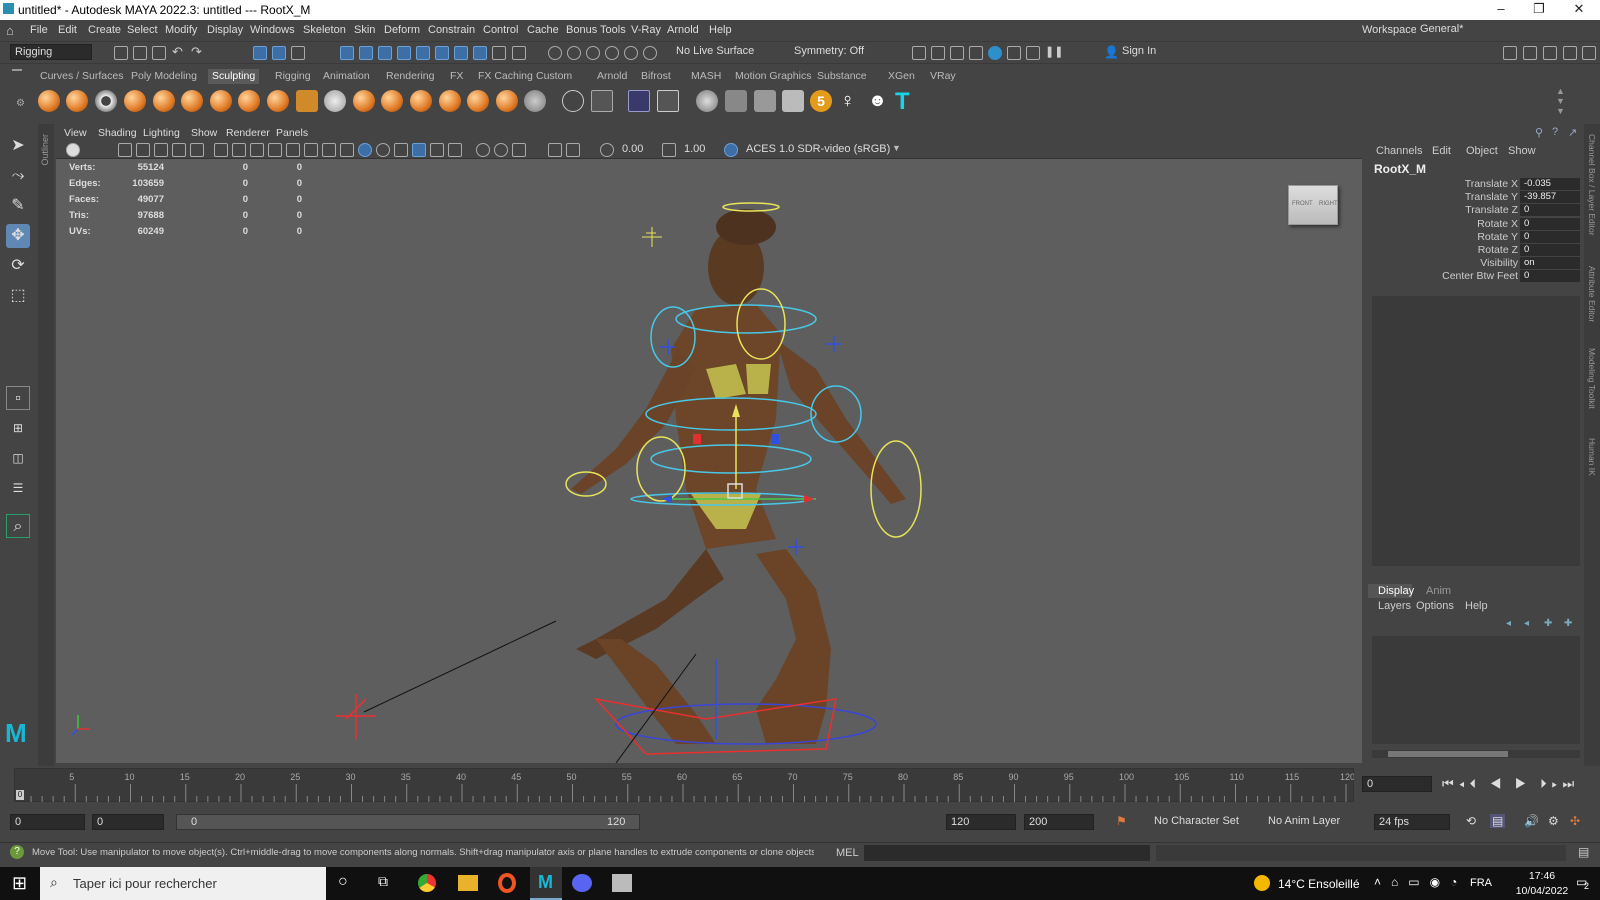  Describe the element at coordinates (1319, 884) in the screenshot. I see `weather-text: 14°C Ensoleillé` at that location.